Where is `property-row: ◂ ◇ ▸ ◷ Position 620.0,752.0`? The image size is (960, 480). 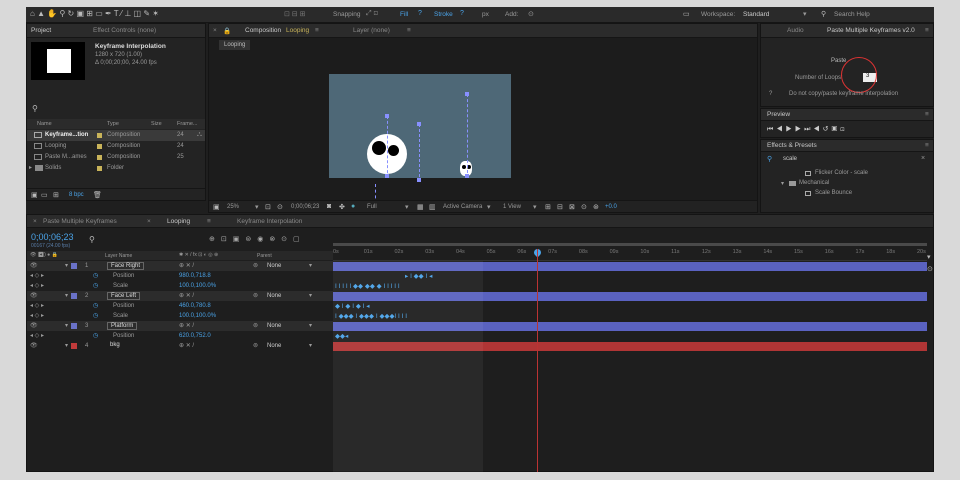
property-row: ◂ ◇ ▸ ◷ Position 620.0,752.0 is located at coordinates (180, 336).